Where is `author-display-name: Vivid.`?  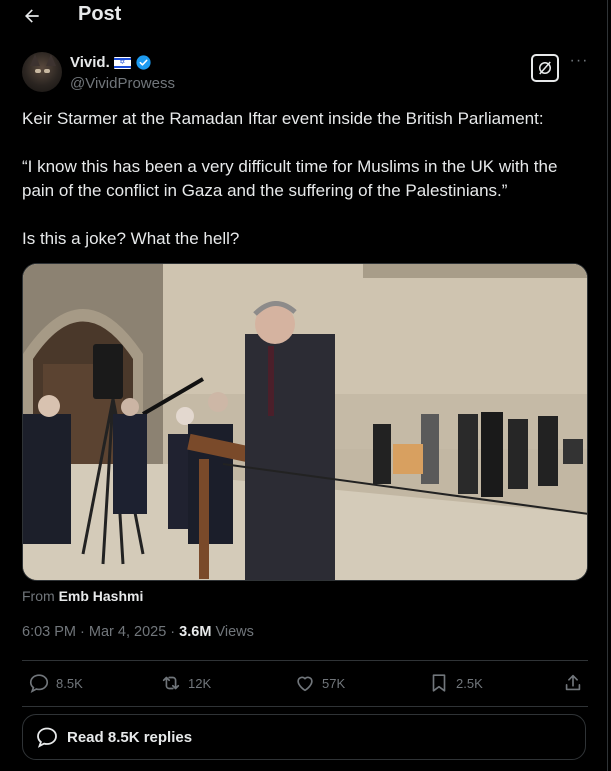 author-display-name: Vivid. is located at coordinates (90, 62).